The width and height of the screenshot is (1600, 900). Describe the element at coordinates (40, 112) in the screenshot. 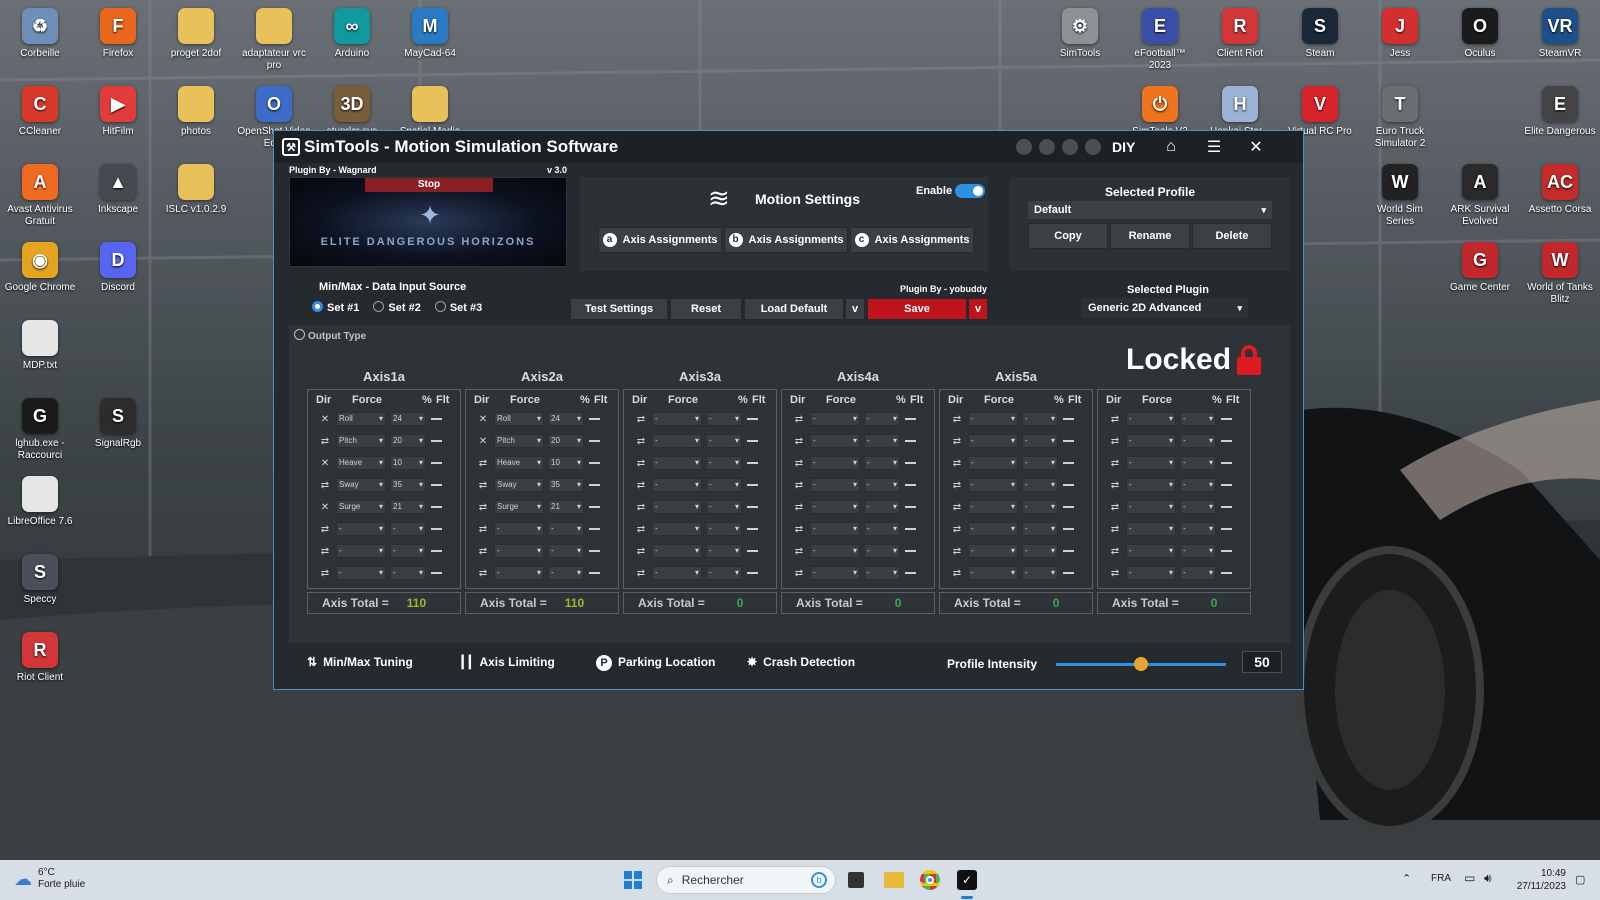

I see `desktop-icon-ccleaner: C CCleaner` at that location.